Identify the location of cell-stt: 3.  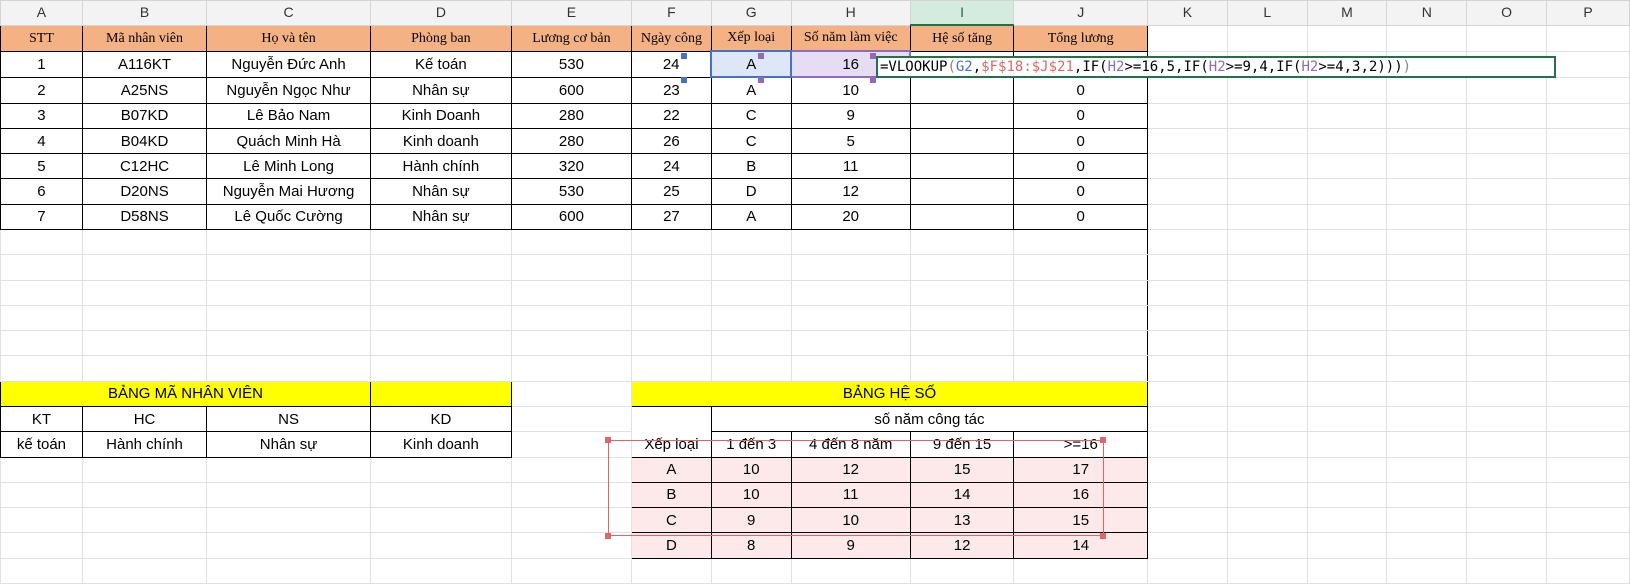
(41, 115).